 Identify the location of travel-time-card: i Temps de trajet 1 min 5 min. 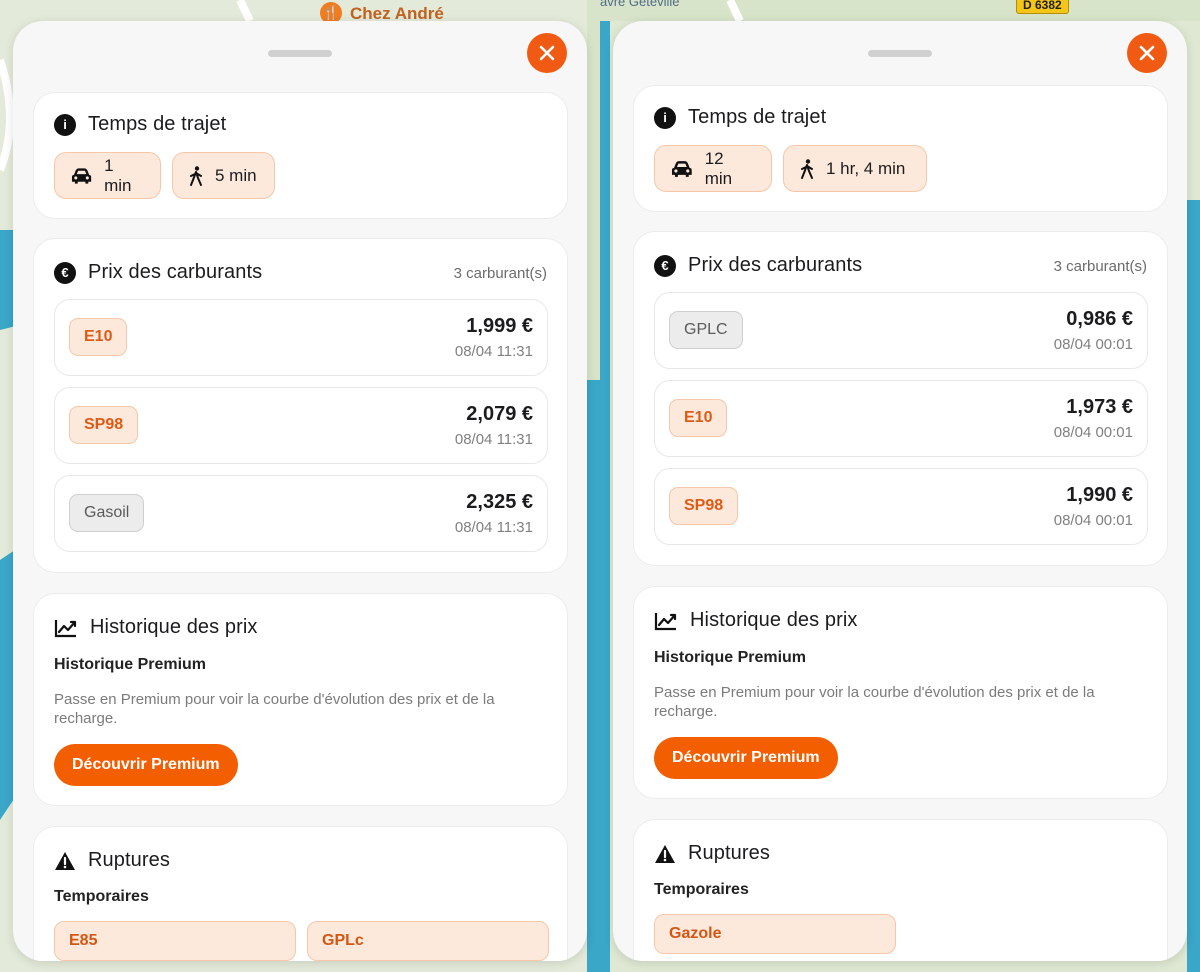
(300, 155).